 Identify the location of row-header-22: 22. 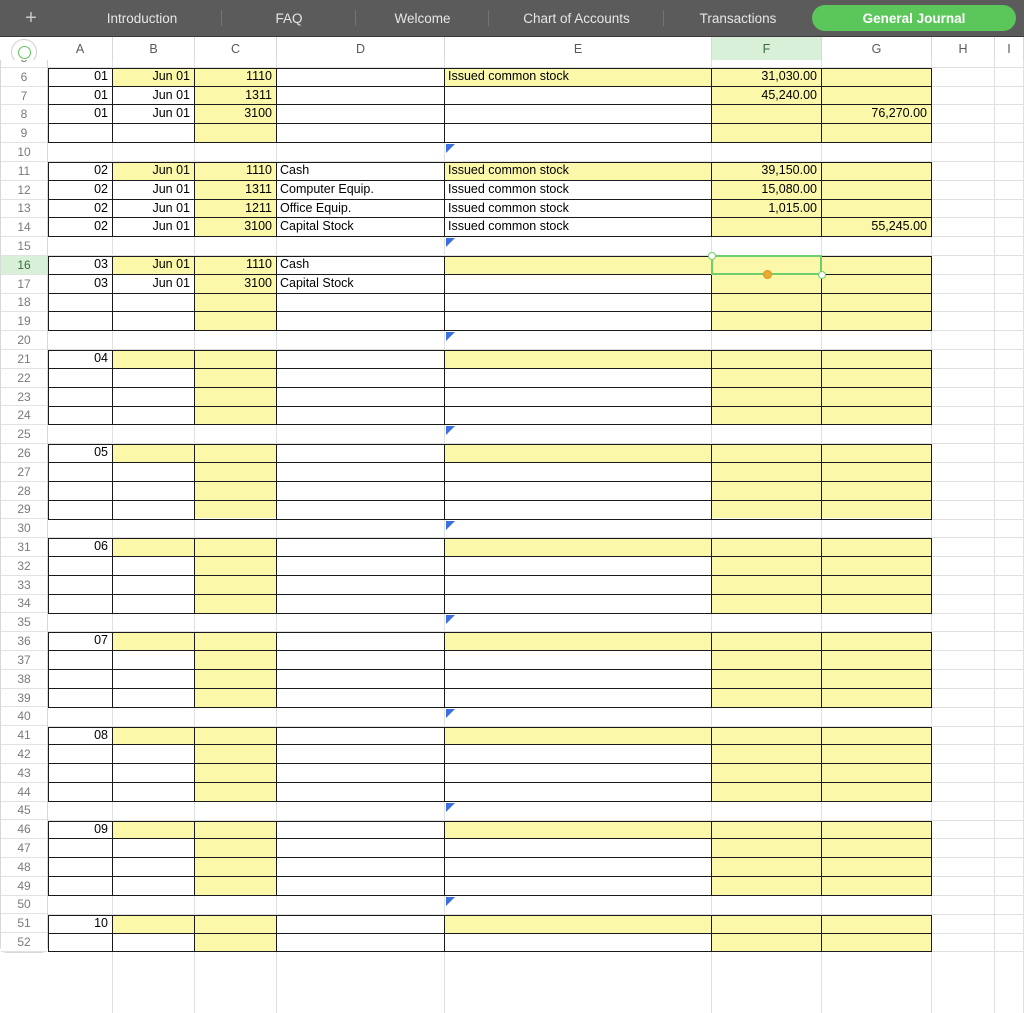
(24, 378).